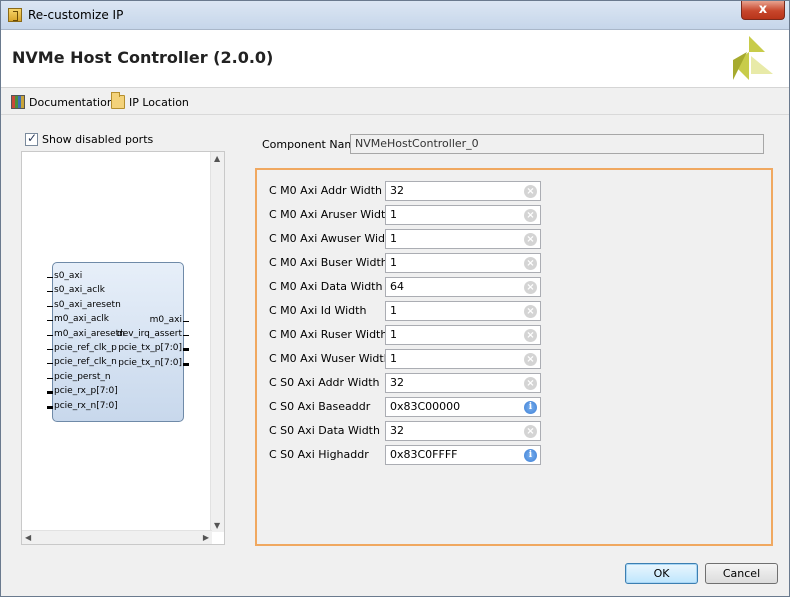 The height and width of the screenshot is (597, 790). I want to click on ip-icon, so click(15, 15).